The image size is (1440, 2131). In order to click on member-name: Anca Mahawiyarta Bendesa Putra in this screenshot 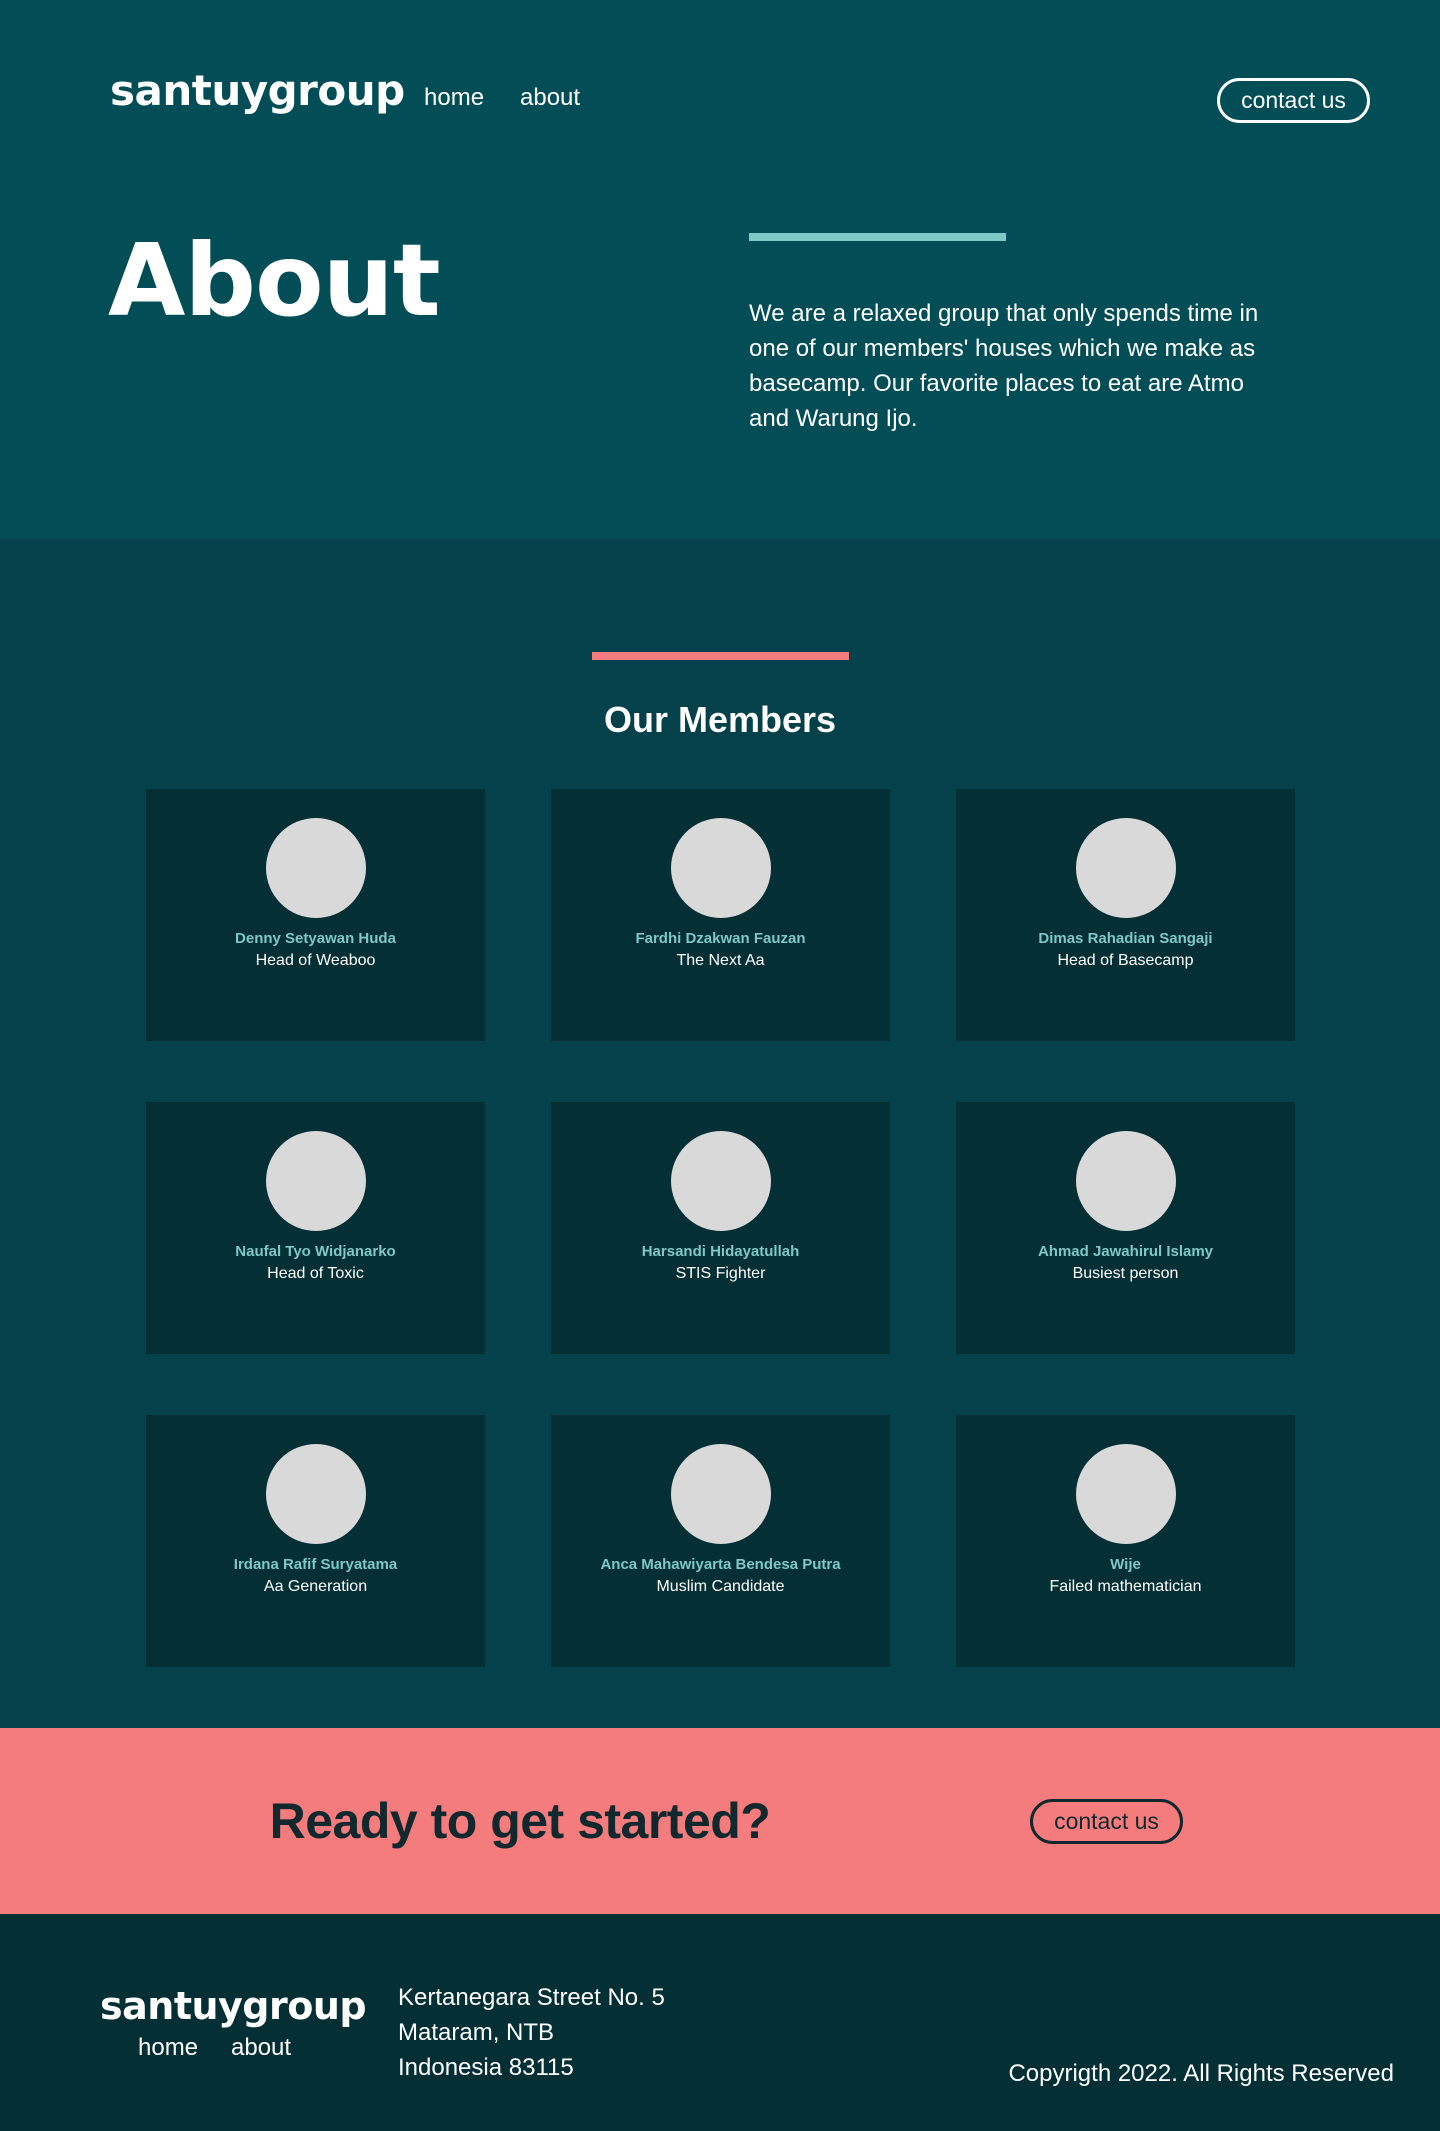, I will do `click(720, 1564)`.